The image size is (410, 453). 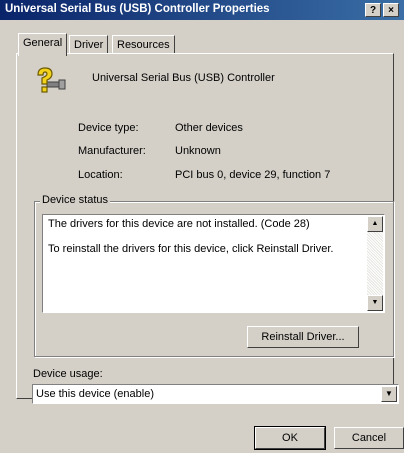 What do you see at coordinates (89, 45) in the screenshot?
I see `tab-driver: Driver` at bounding box center [89, 45].